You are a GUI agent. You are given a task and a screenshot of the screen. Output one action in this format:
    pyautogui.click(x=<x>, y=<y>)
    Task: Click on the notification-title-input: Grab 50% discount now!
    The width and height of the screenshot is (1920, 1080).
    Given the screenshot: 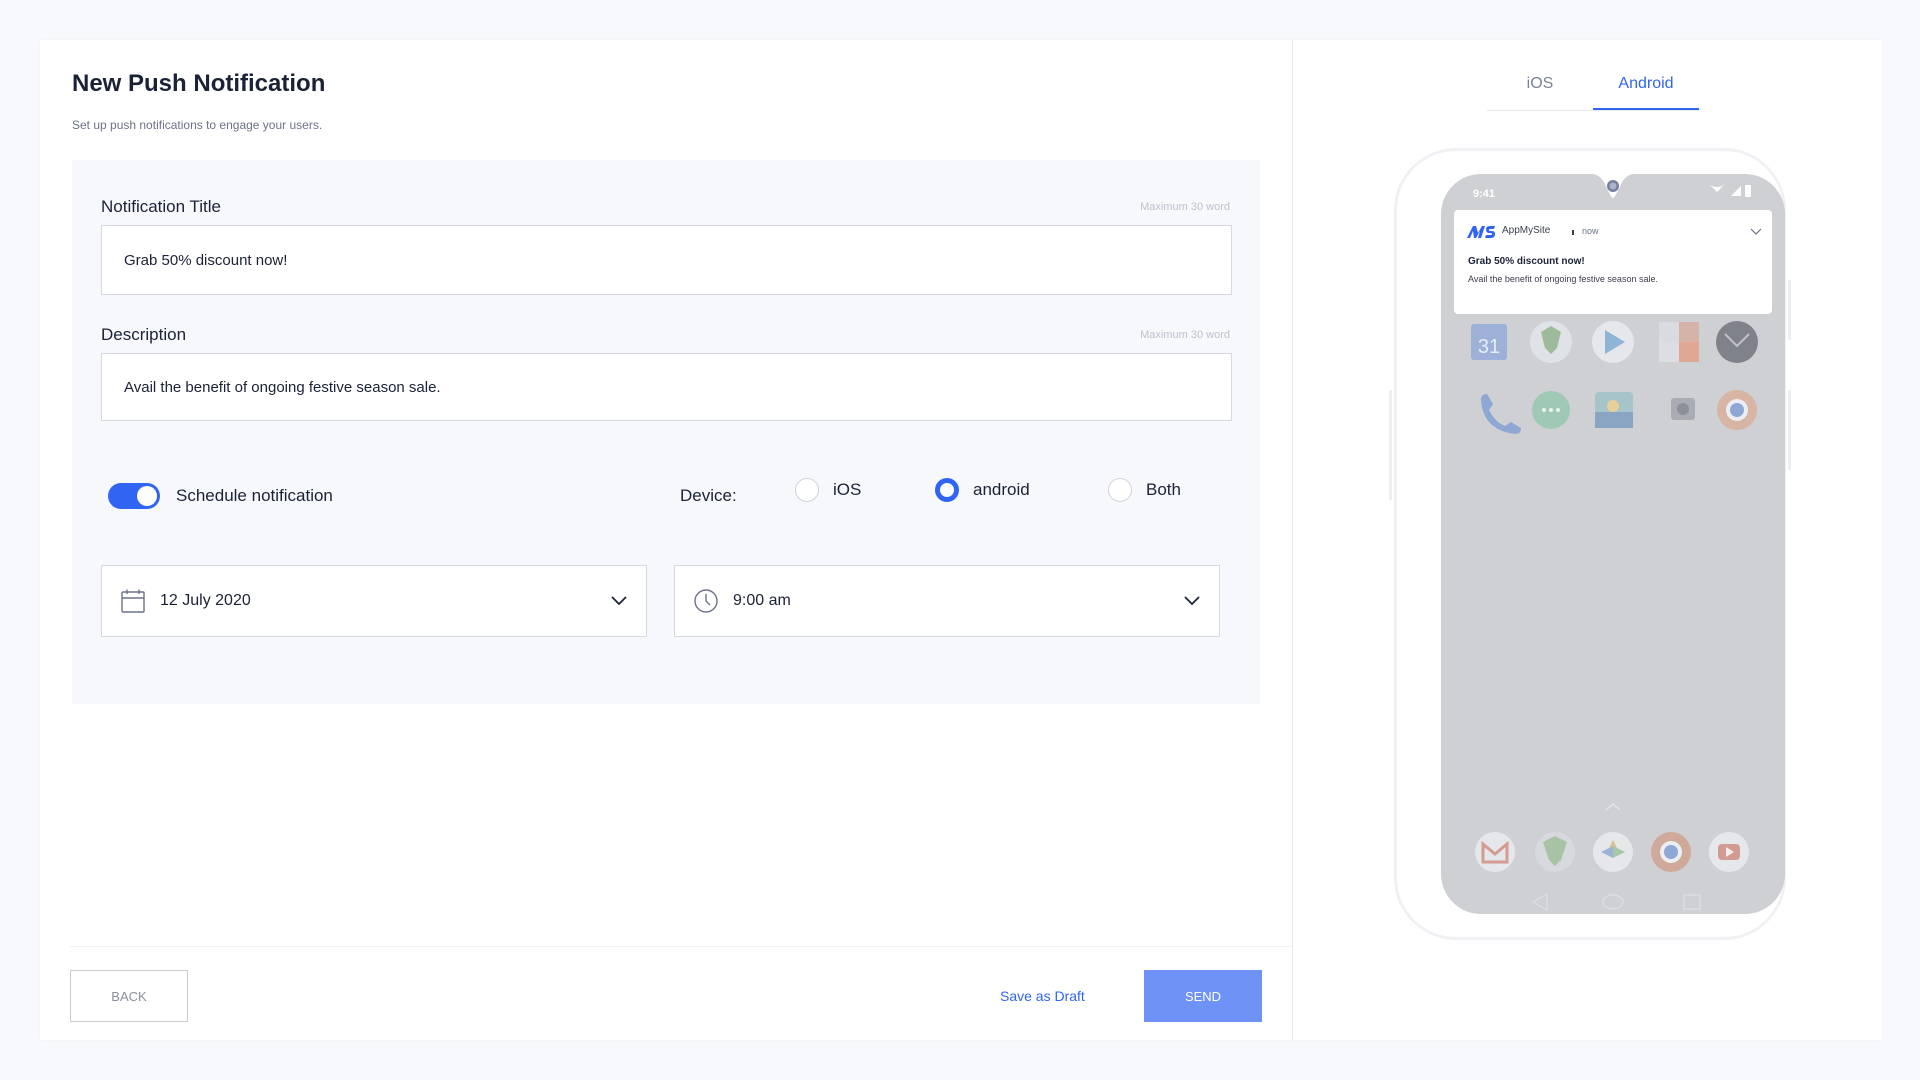 What is the action you would take?
    pyautogui.click(x=666, y=260)
    